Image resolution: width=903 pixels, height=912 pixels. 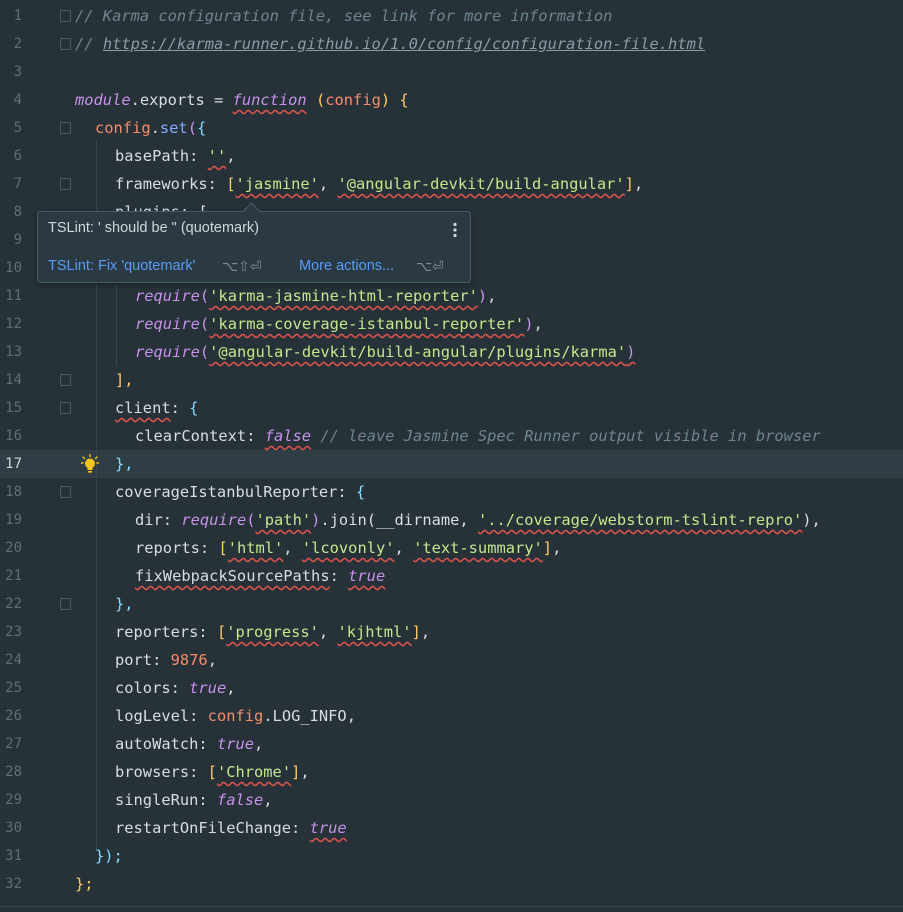 I want to click on current-line-highlight, so click(x=451, y=464).